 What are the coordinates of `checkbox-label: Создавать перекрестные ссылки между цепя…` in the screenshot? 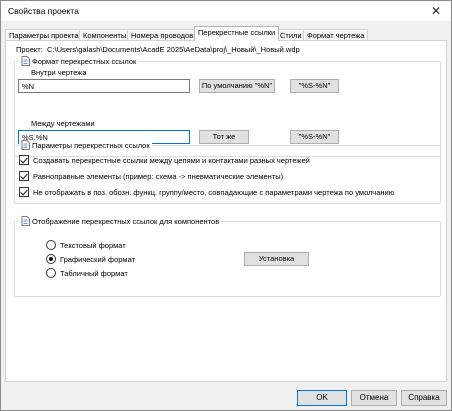 It's located at (171, 160).